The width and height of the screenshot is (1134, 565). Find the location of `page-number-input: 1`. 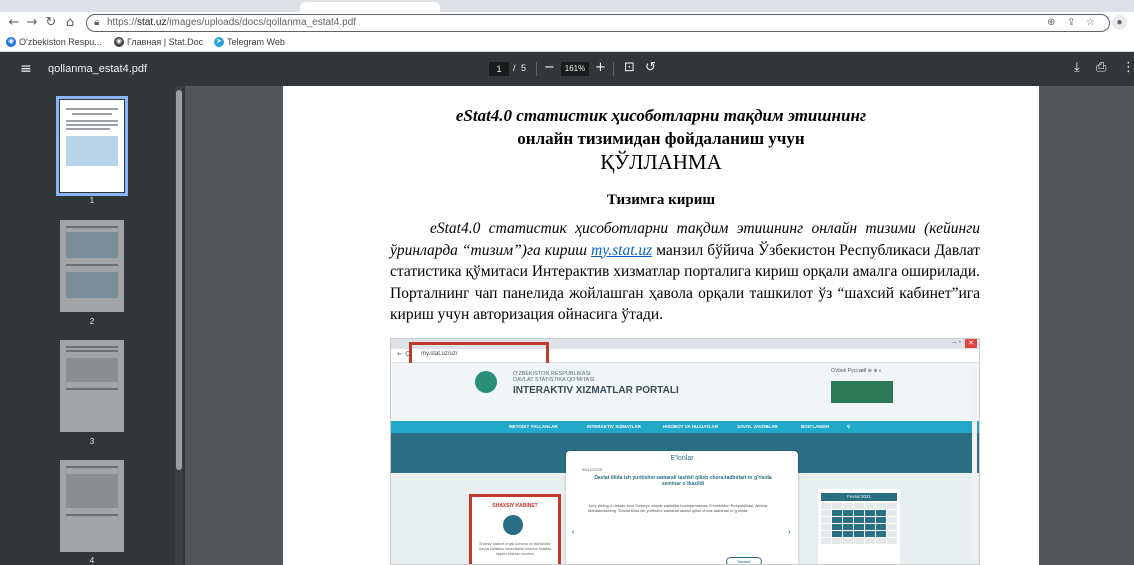

page-number-input: 1 is located at coordinates (499, 69).